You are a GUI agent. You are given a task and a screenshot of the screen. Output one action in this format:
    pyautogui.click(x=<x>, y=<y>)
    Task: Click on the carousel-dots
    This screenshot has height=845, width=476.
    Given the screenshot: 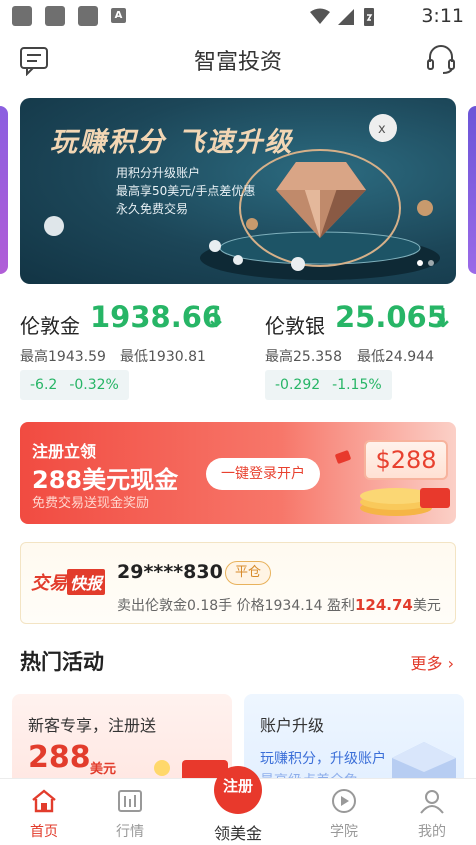 What is the action you would take?
    pyautogui.click(x=423, y=260)
    